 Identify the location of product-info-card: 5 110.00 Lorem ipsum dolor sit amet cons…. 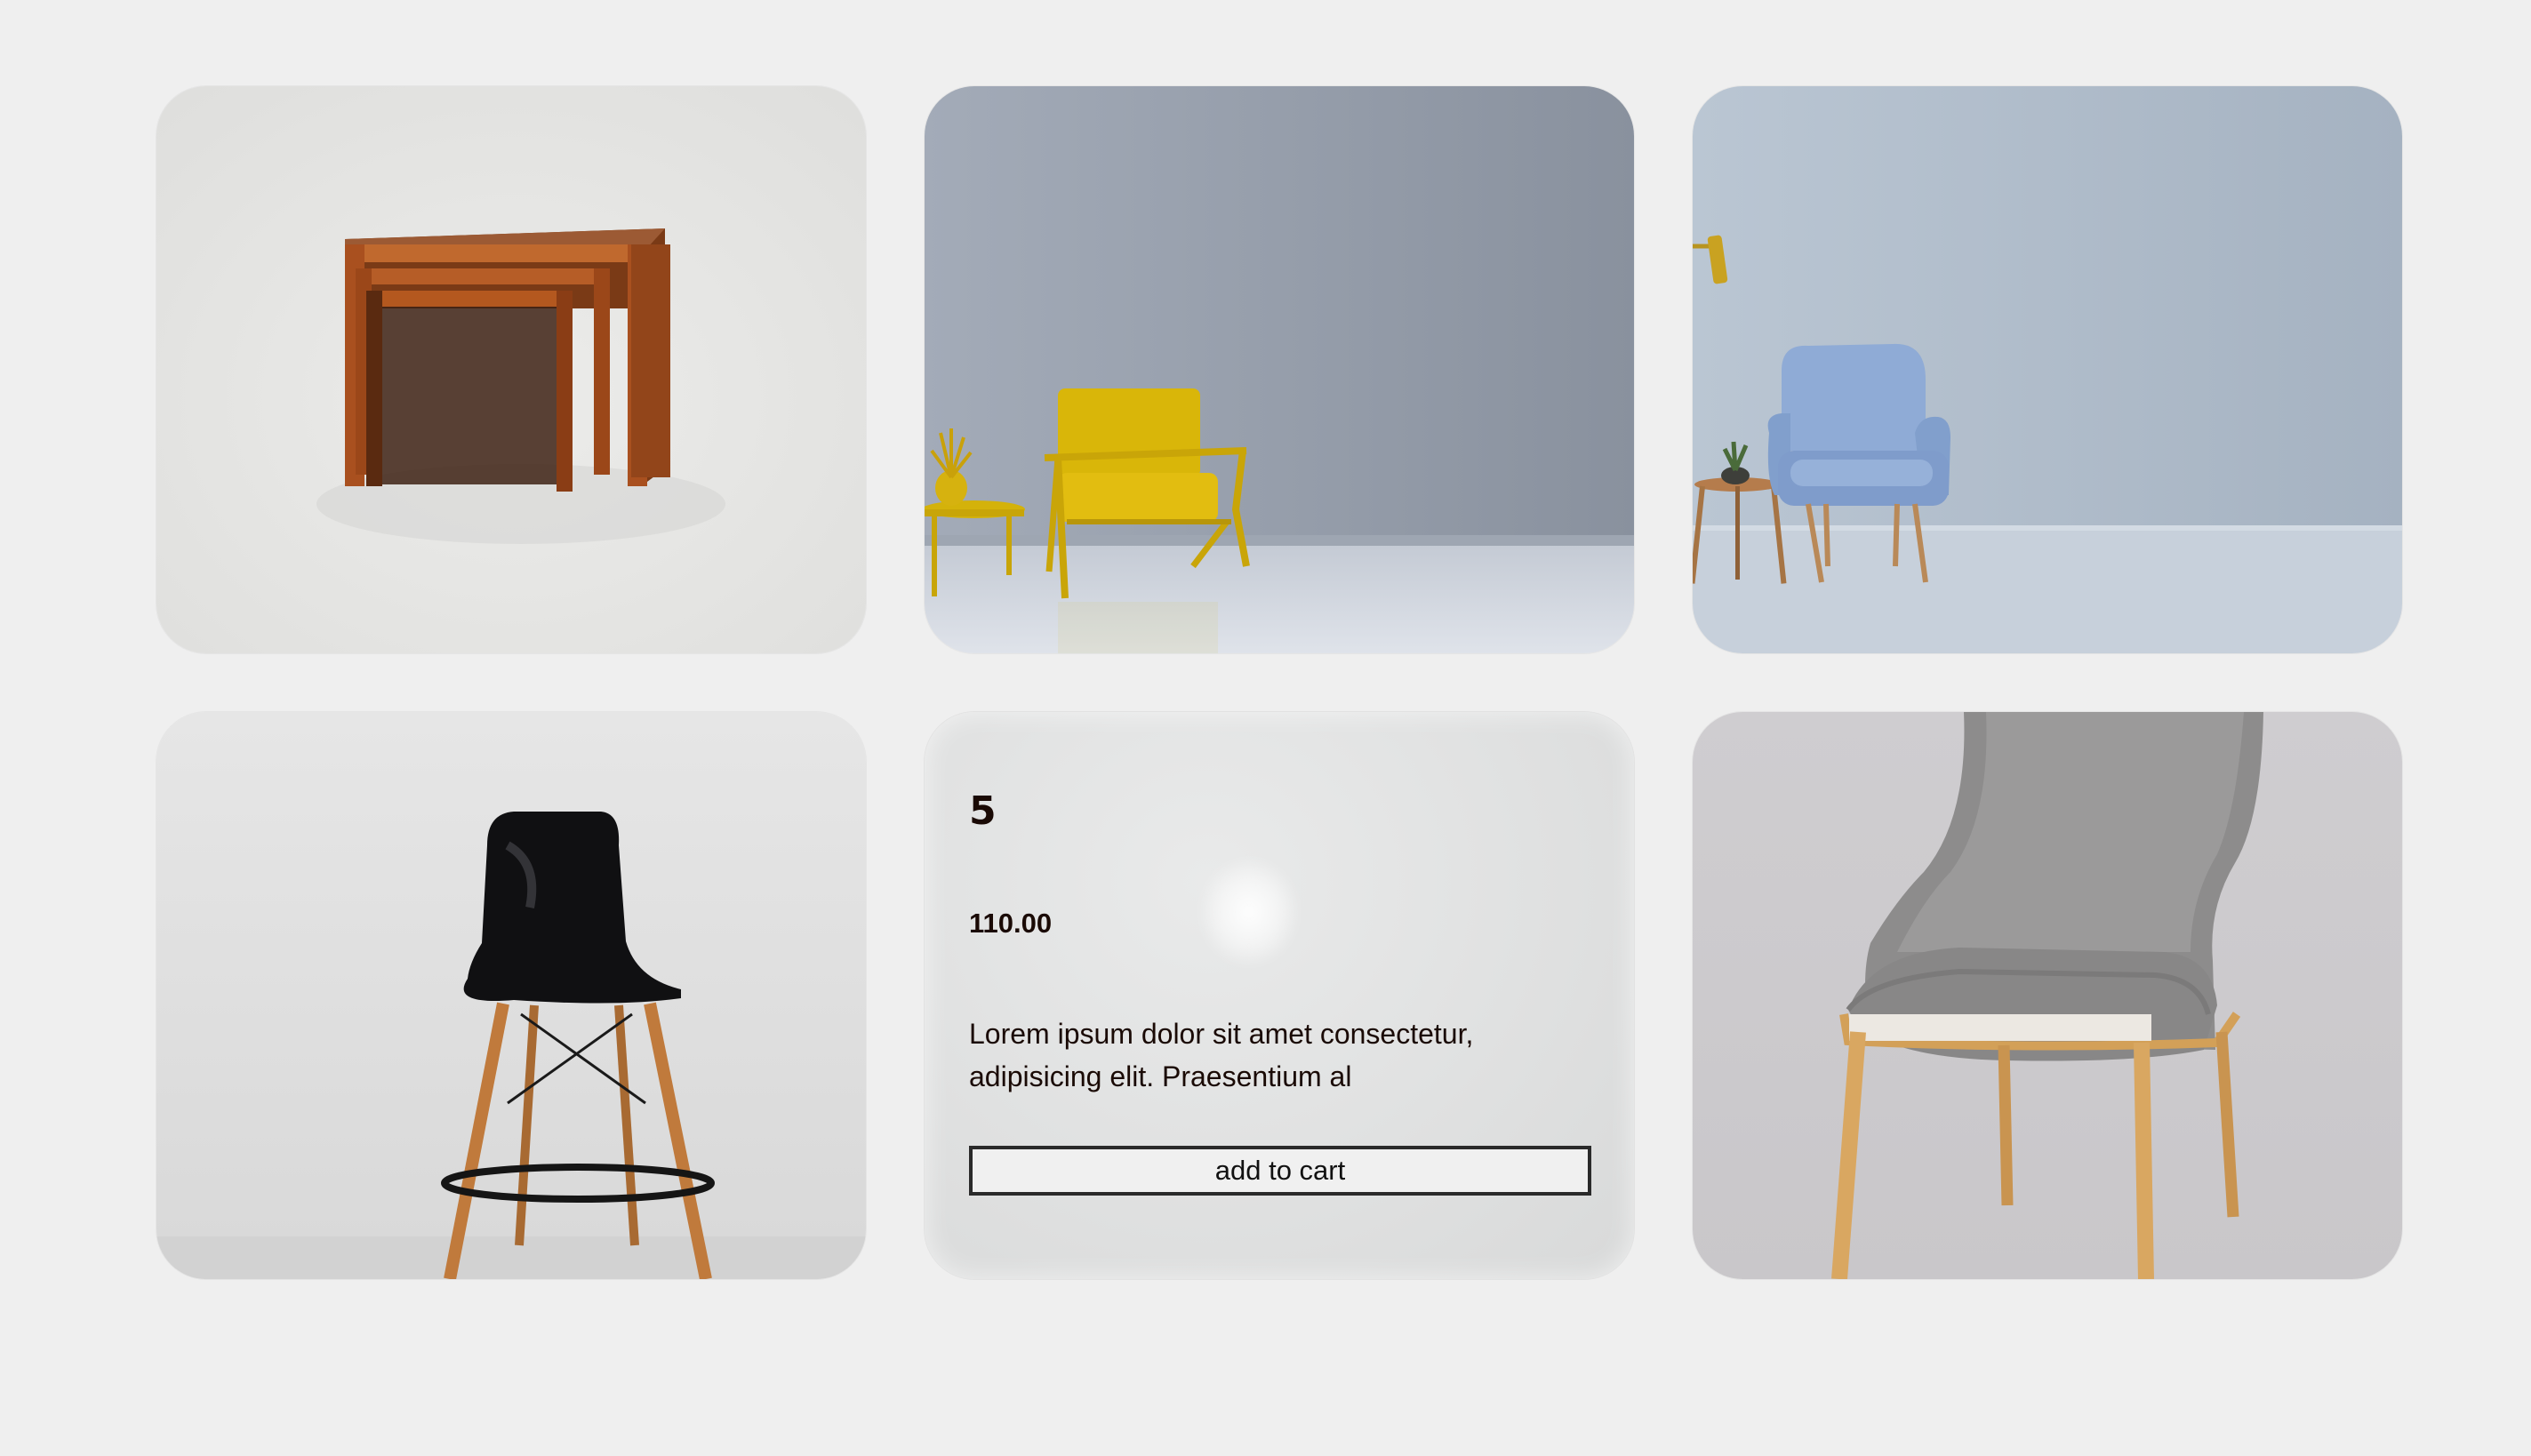
(1279, 995).